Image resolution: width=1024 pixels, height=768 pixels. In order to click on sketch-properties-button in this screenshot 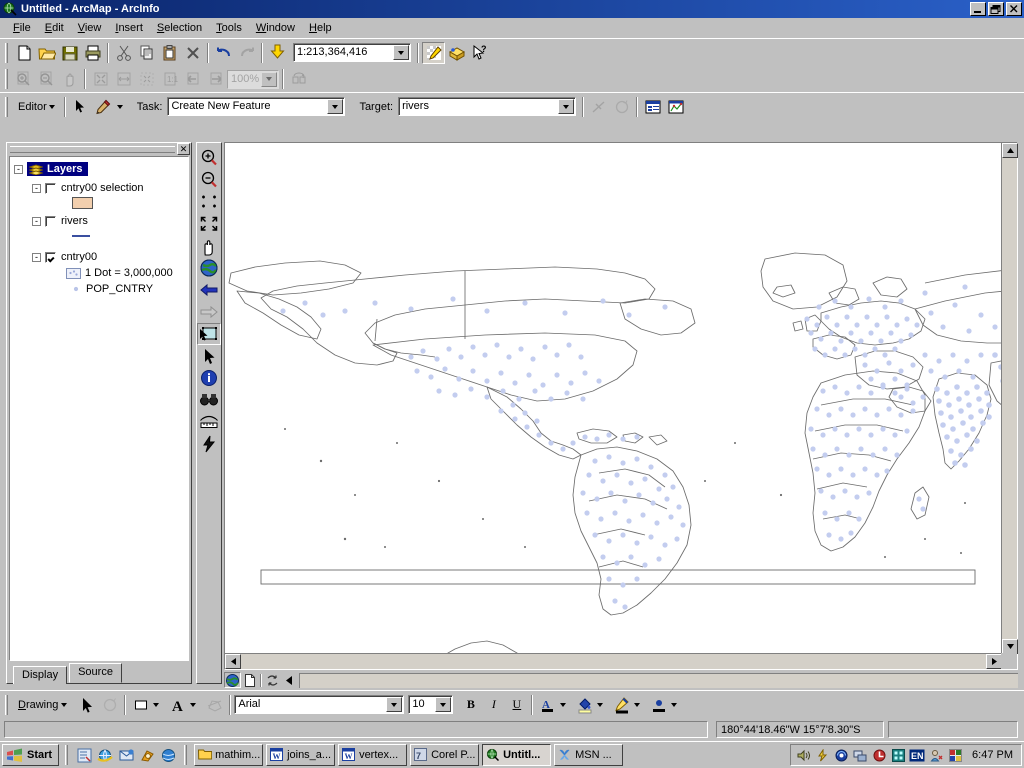, I will do `click(675, 107)`.